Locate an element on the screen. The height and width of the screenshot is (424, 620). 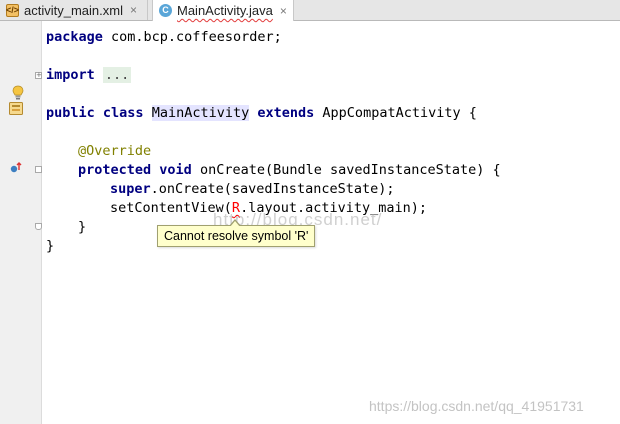
editor-gutter: + is located at coordinates (21, 222).